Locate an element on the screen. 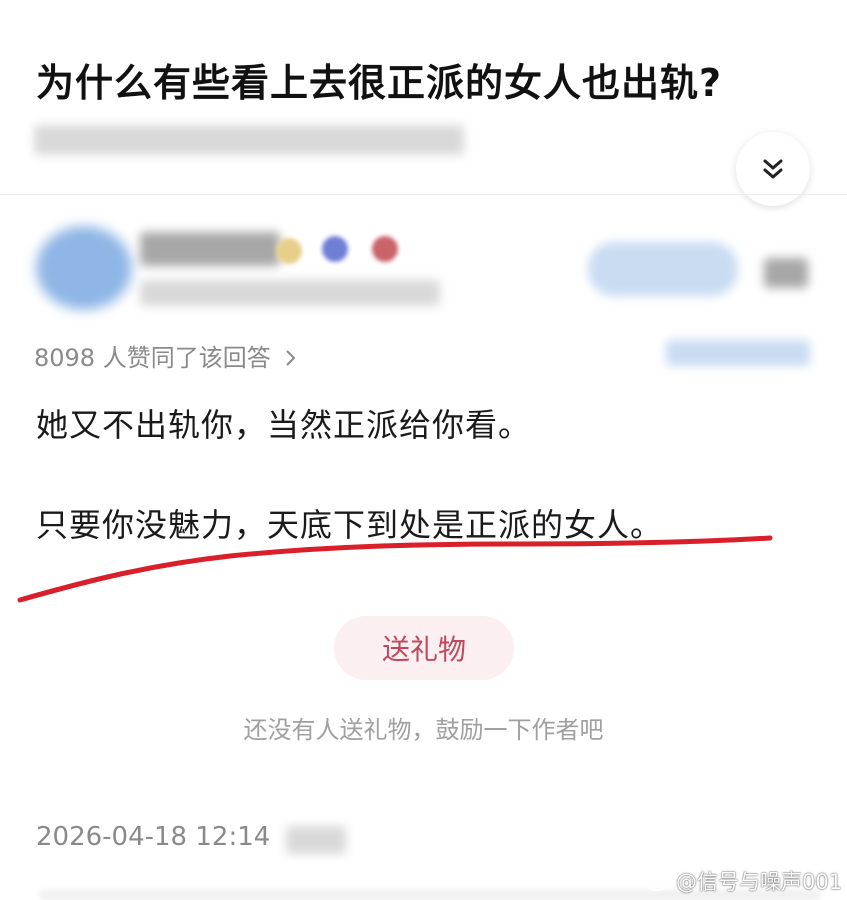 The image size is (847, 900). like-count-text: 8098 人赞同了该回答 is located at coordinates (152, 358).